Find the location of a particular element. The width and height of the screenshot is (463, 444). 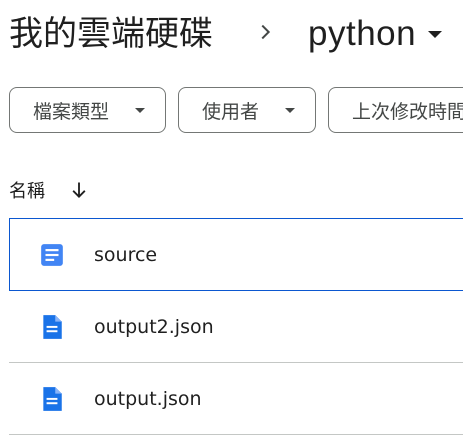

filter-modified: 上次修改時間 is located at coordinates (395, 110).